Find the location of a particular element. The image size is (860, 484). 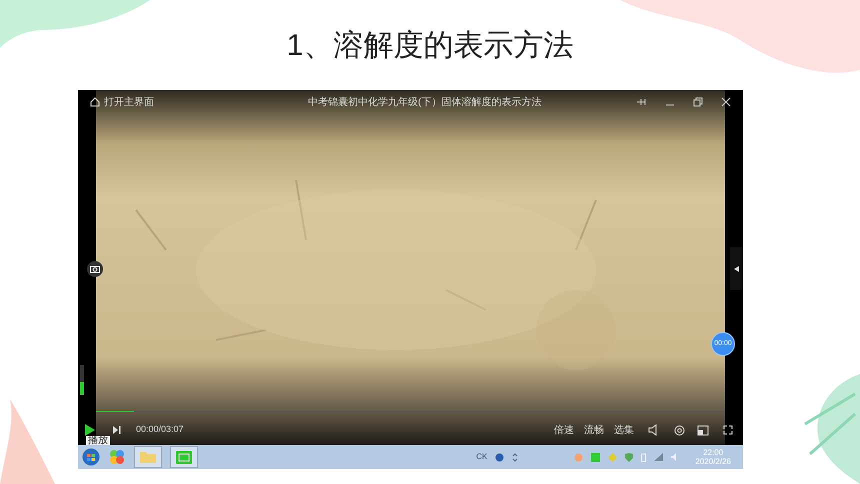

restore-icon is located at coordinates (698, 102).